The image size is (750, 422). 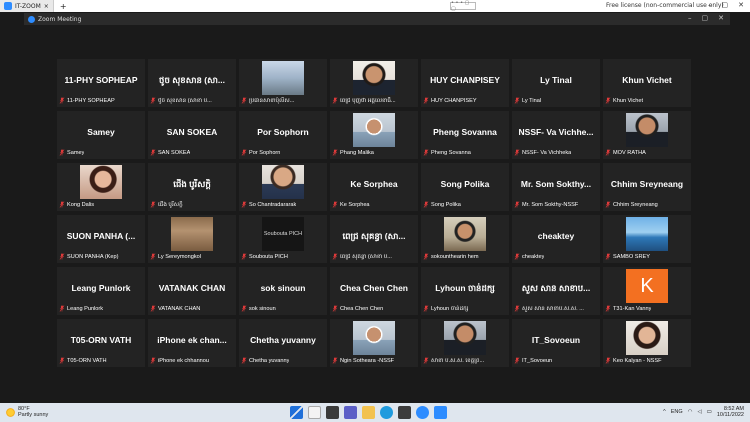 What do you see at coordinates (741, 5) in the screenshot?
I see `close-window-icon: ✕` at bounding box center [741, 5].